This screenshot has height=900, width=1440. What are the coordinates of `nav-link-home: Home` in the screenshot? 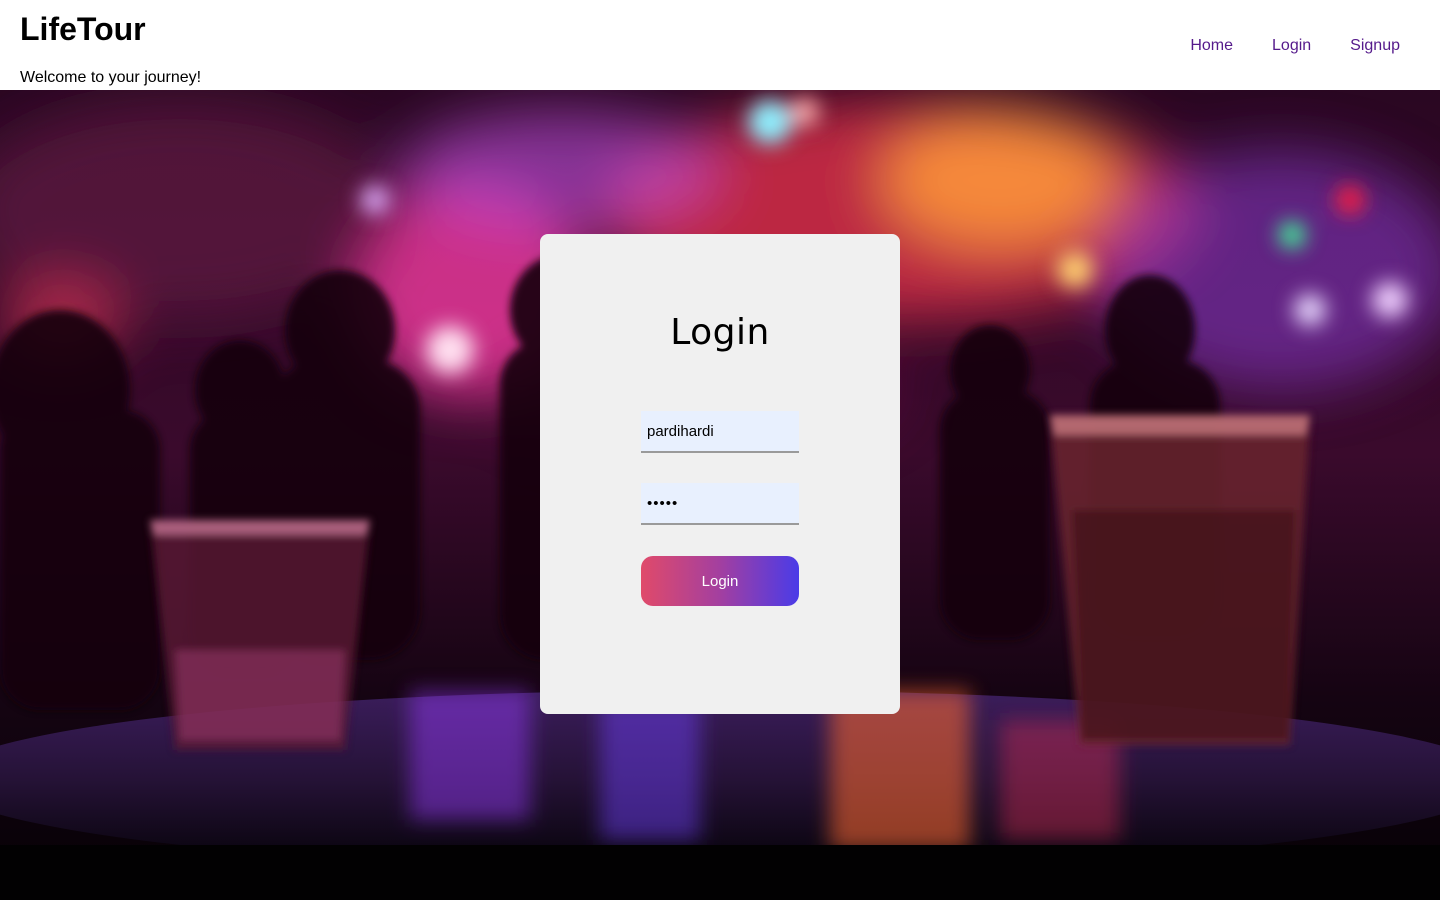 It's located at (1211, 46).